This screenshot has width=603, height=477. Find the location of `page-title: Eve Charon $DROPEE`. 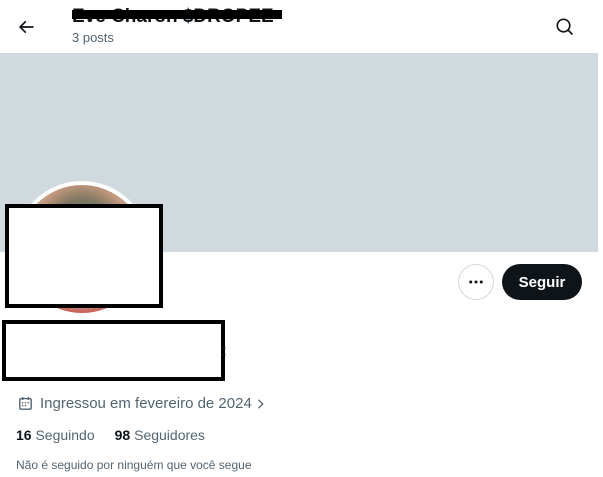

page-title: Eve Charon $DROPEE is located at coordinates (177, 17).